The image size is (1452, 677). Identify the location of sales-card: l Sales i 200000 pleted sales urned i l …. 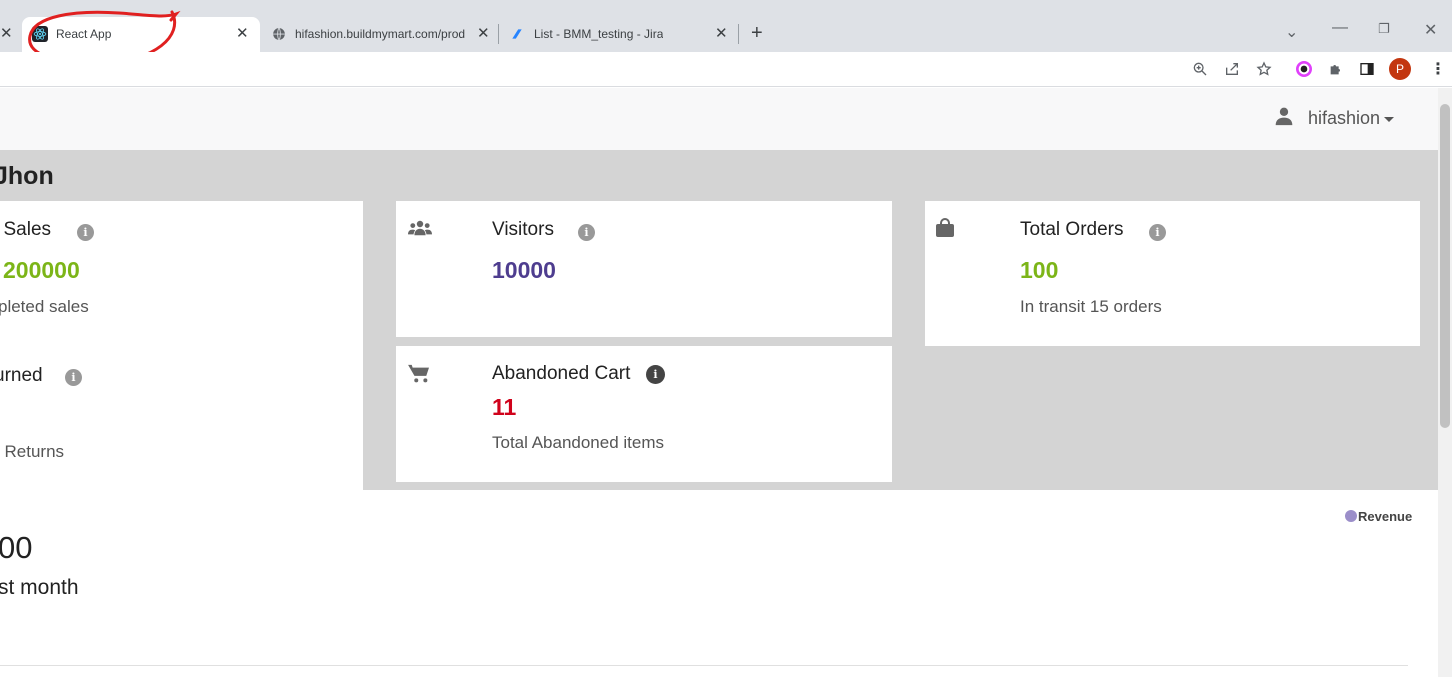
(181, 345).